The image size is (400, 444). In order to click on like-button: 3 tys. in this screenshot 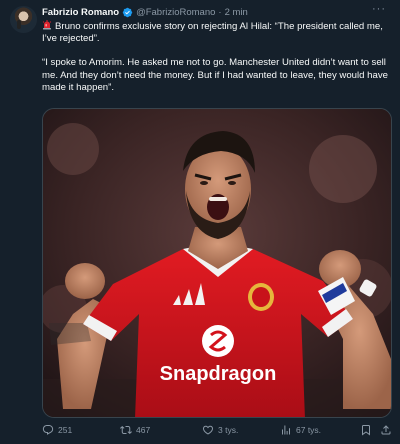, I will do `click(220, 430)`.